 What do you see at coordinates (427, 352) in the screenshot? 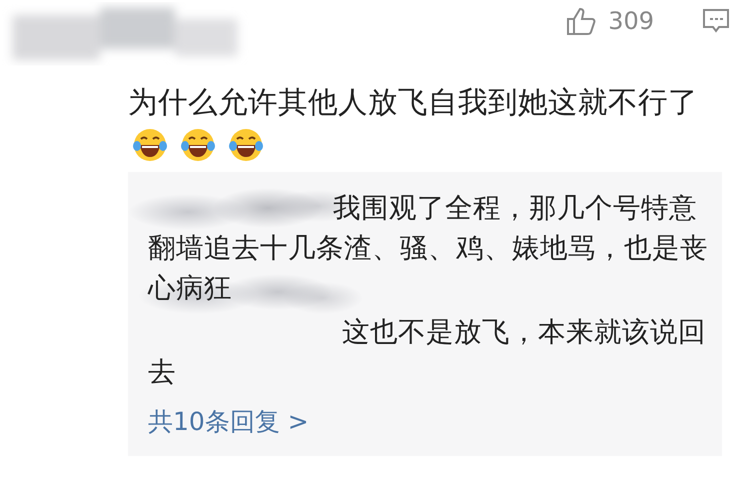
I see `reply-text: 这也不是放飞，本来就该说回去` at bounding box center [427, 352].